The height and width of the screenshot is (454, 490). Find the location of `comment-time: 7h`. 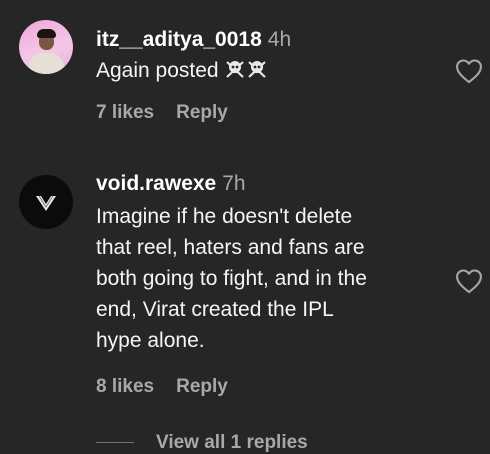

comment-time: 7h is located at coordinates (234, 183).